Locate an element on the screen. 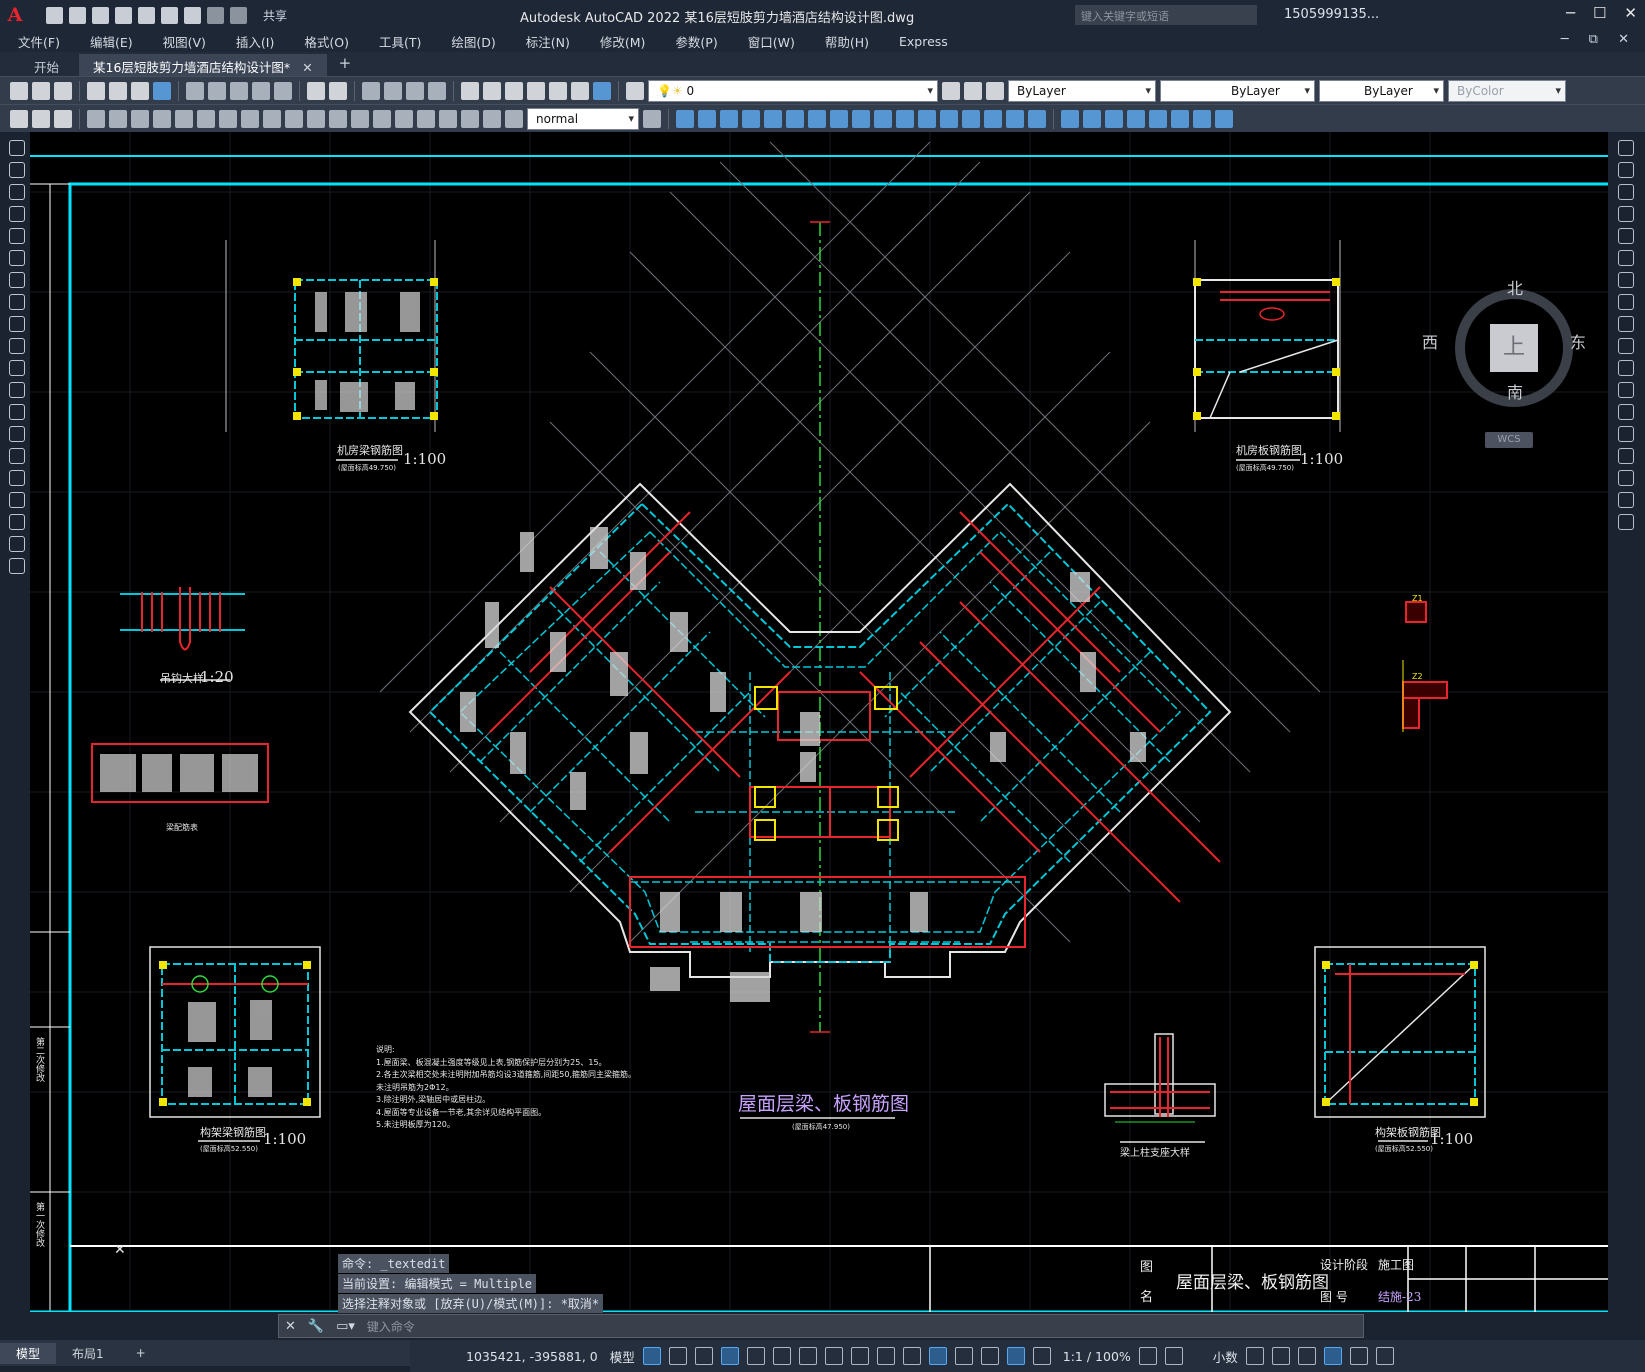 The height and width of the screenshot is (1372, 1645). sheet-set-icon is located at coordinates (536, 90).